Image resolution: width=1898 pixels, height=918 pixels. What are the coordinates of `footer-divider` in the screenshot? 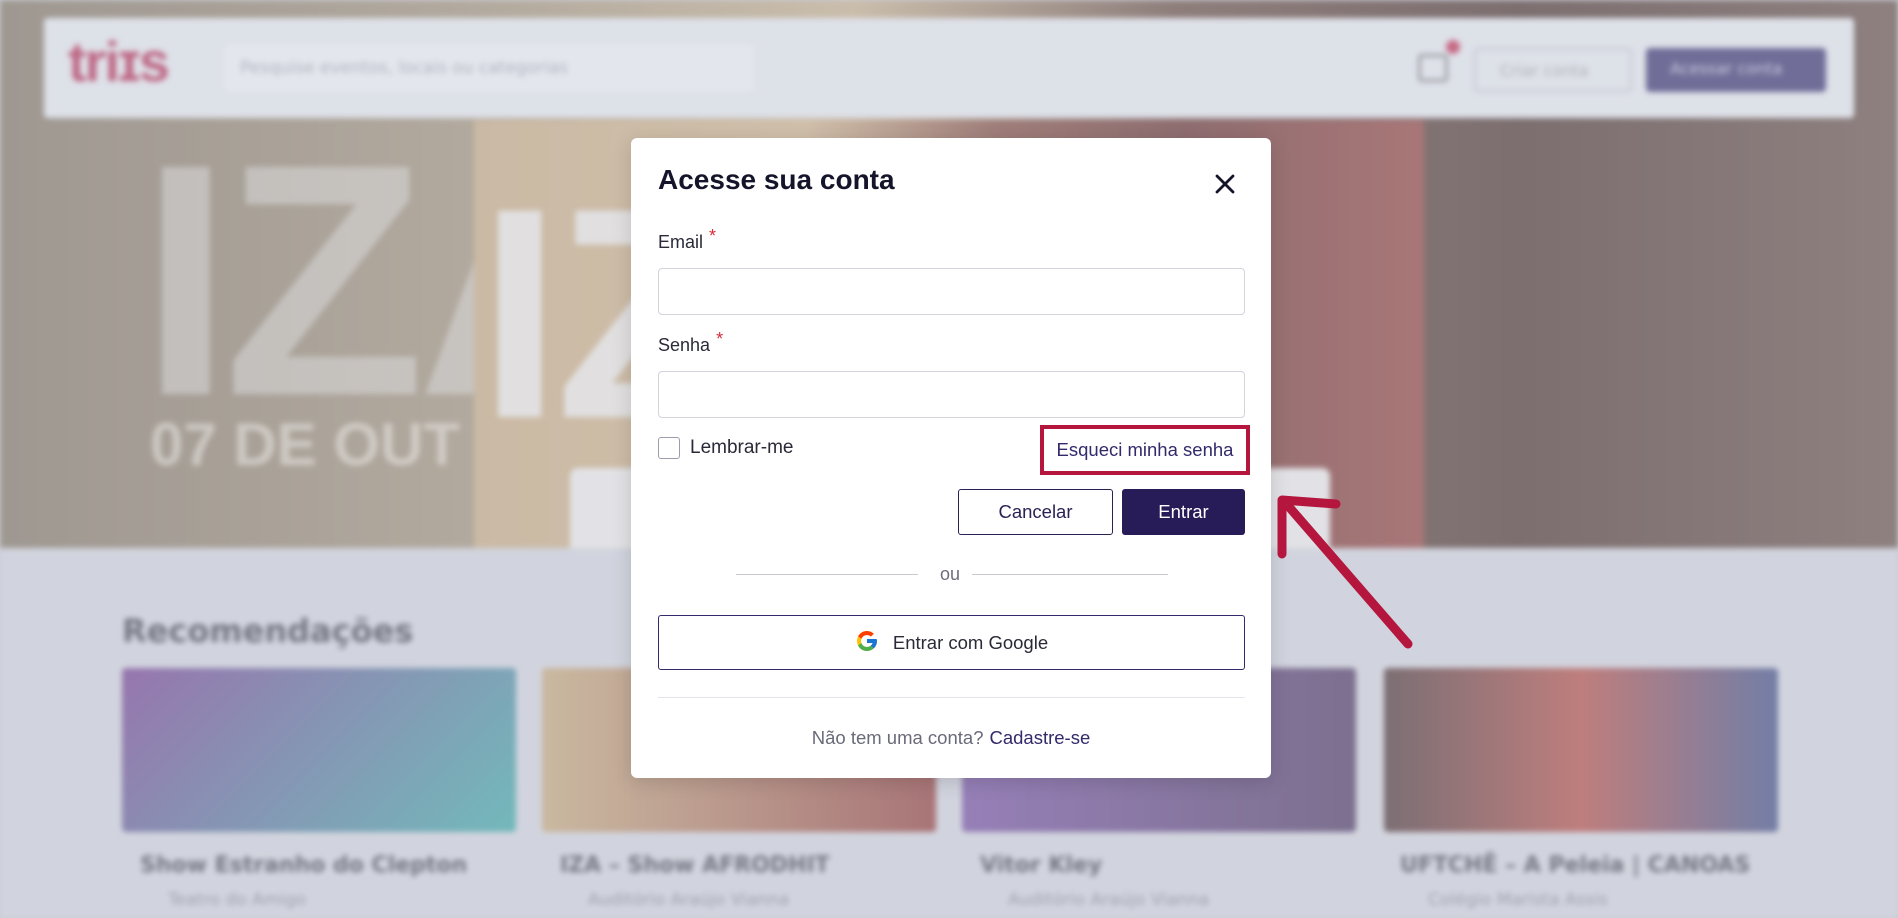 It's located at (951, 697).